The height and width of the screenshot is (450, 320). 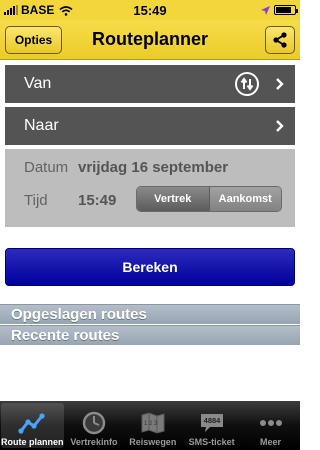 What do you see at coordinates (150, 335) in the screenshot?
I see `recent-routes-header: Recente routes` at bounding box center [150, 335].